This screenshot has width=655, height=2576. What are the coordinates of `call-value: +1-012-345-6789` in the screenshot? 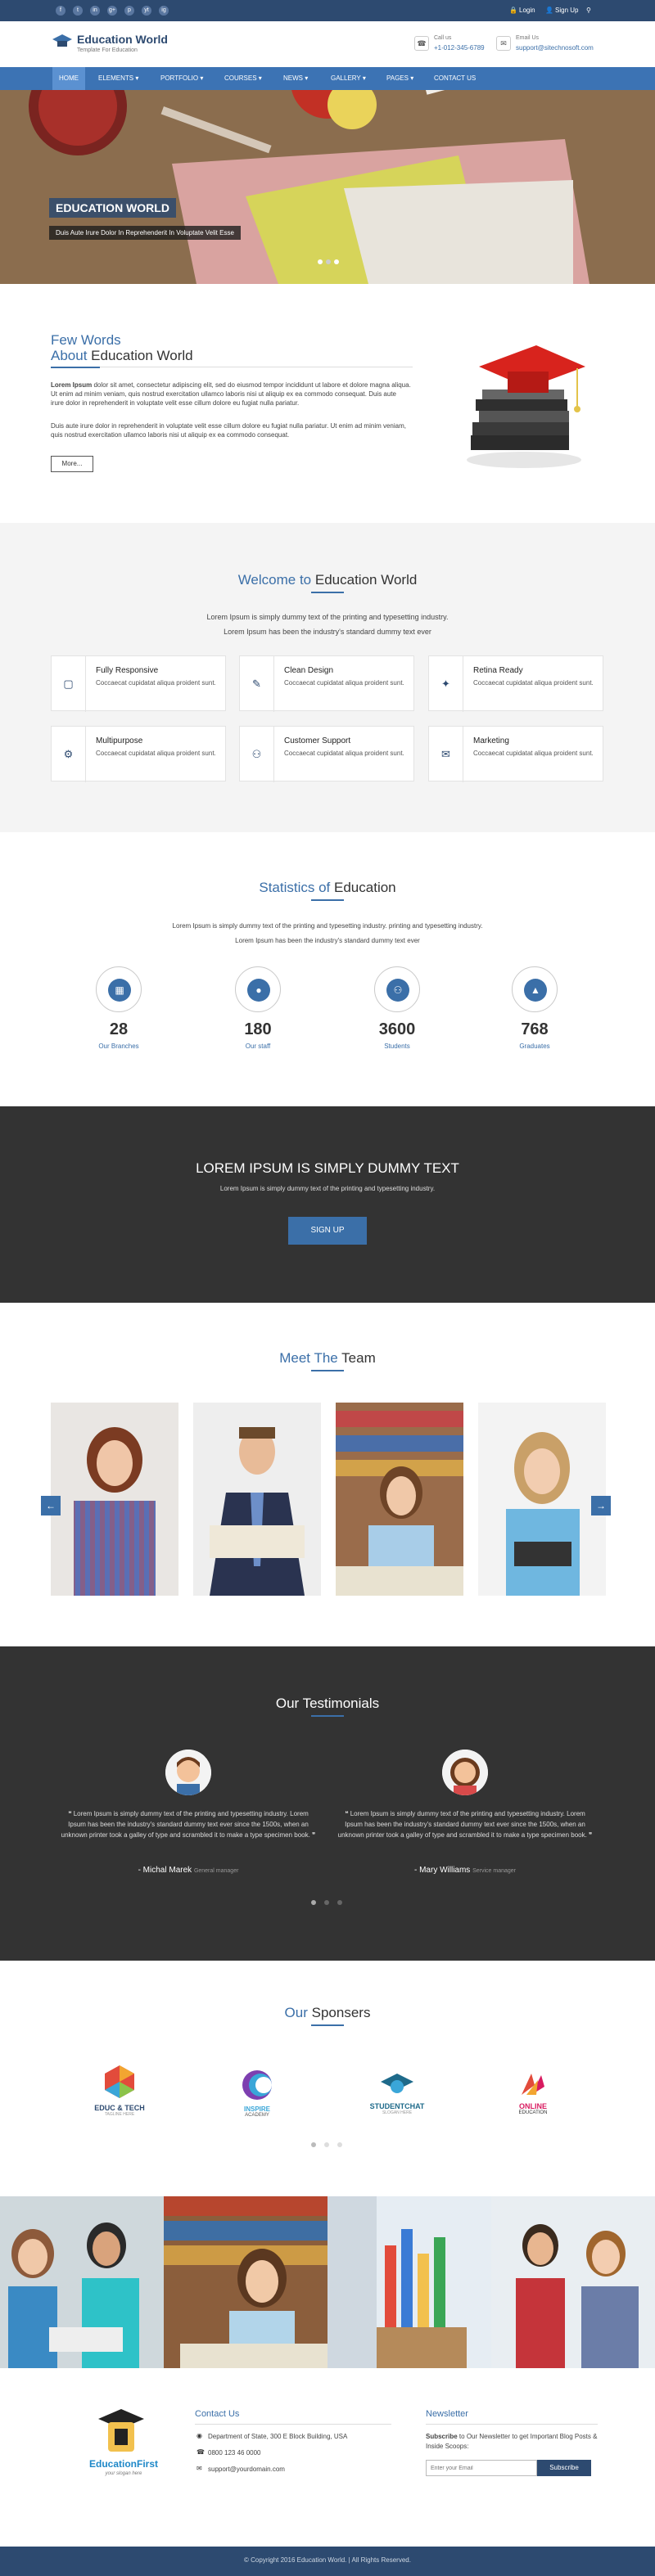 It's located at (459, 48).